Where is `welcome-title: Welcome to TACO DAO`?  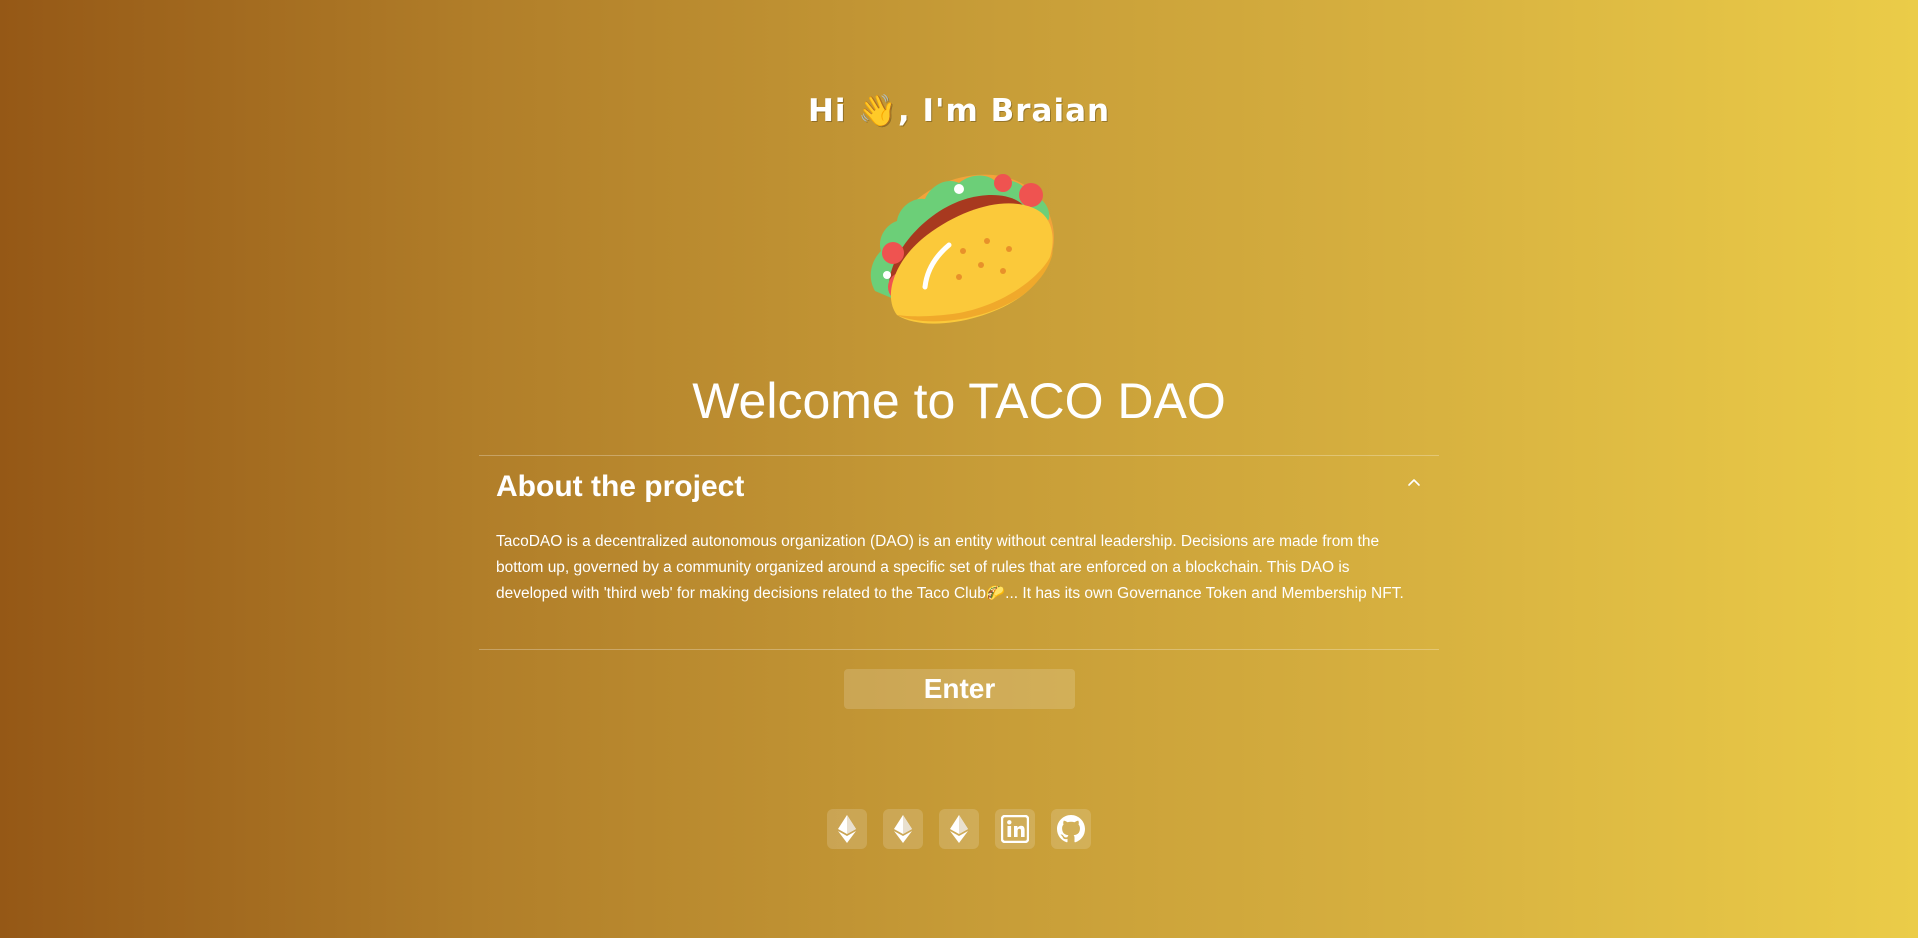 welcome-title: Welcome to TACO DAO is located at coordinates (959, 401).